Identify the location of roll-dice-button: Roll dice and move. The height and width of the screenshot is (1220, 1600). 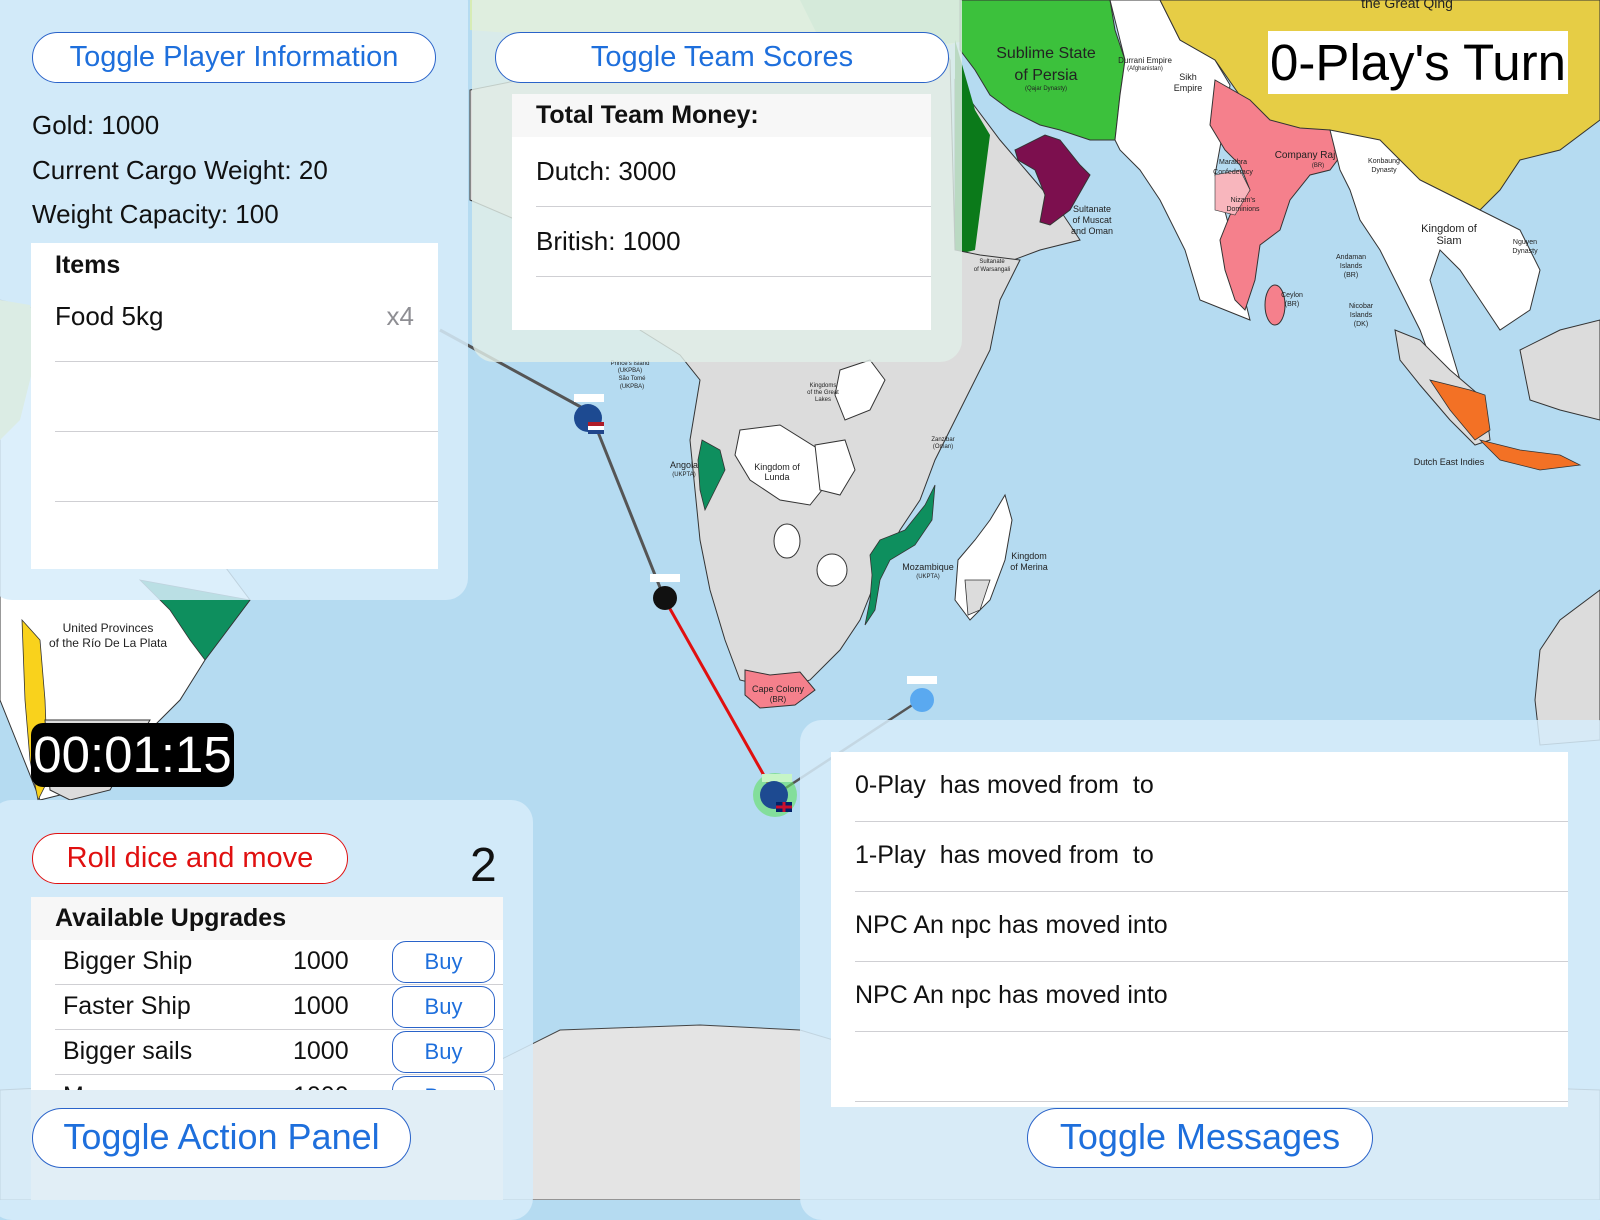
(190, 858).